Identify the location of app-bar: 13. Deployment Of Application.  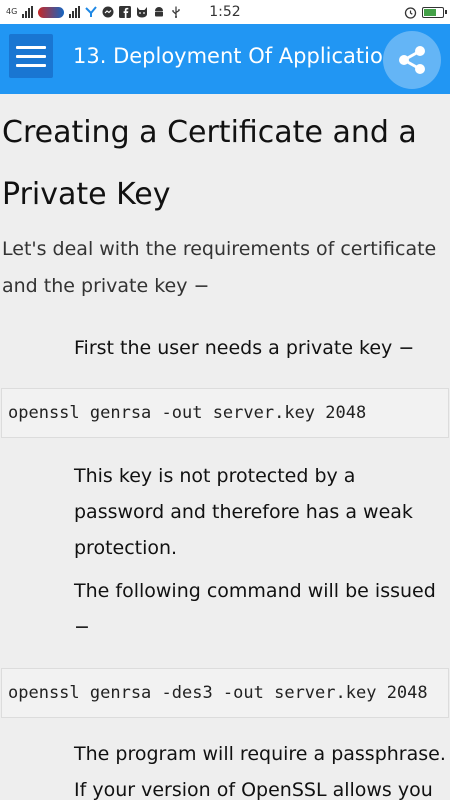
(225, 59).